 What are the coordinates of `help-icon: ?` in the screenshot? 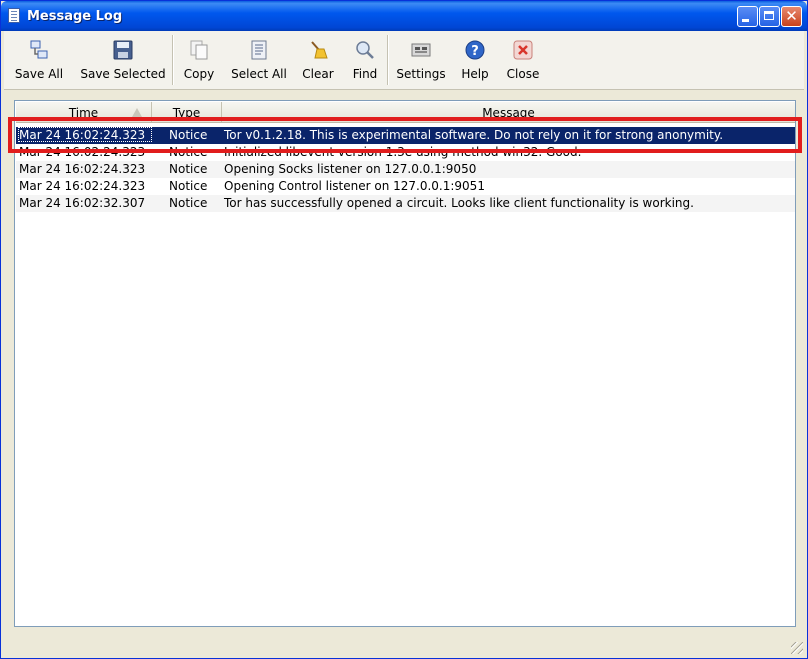 It's located at (475, 50).